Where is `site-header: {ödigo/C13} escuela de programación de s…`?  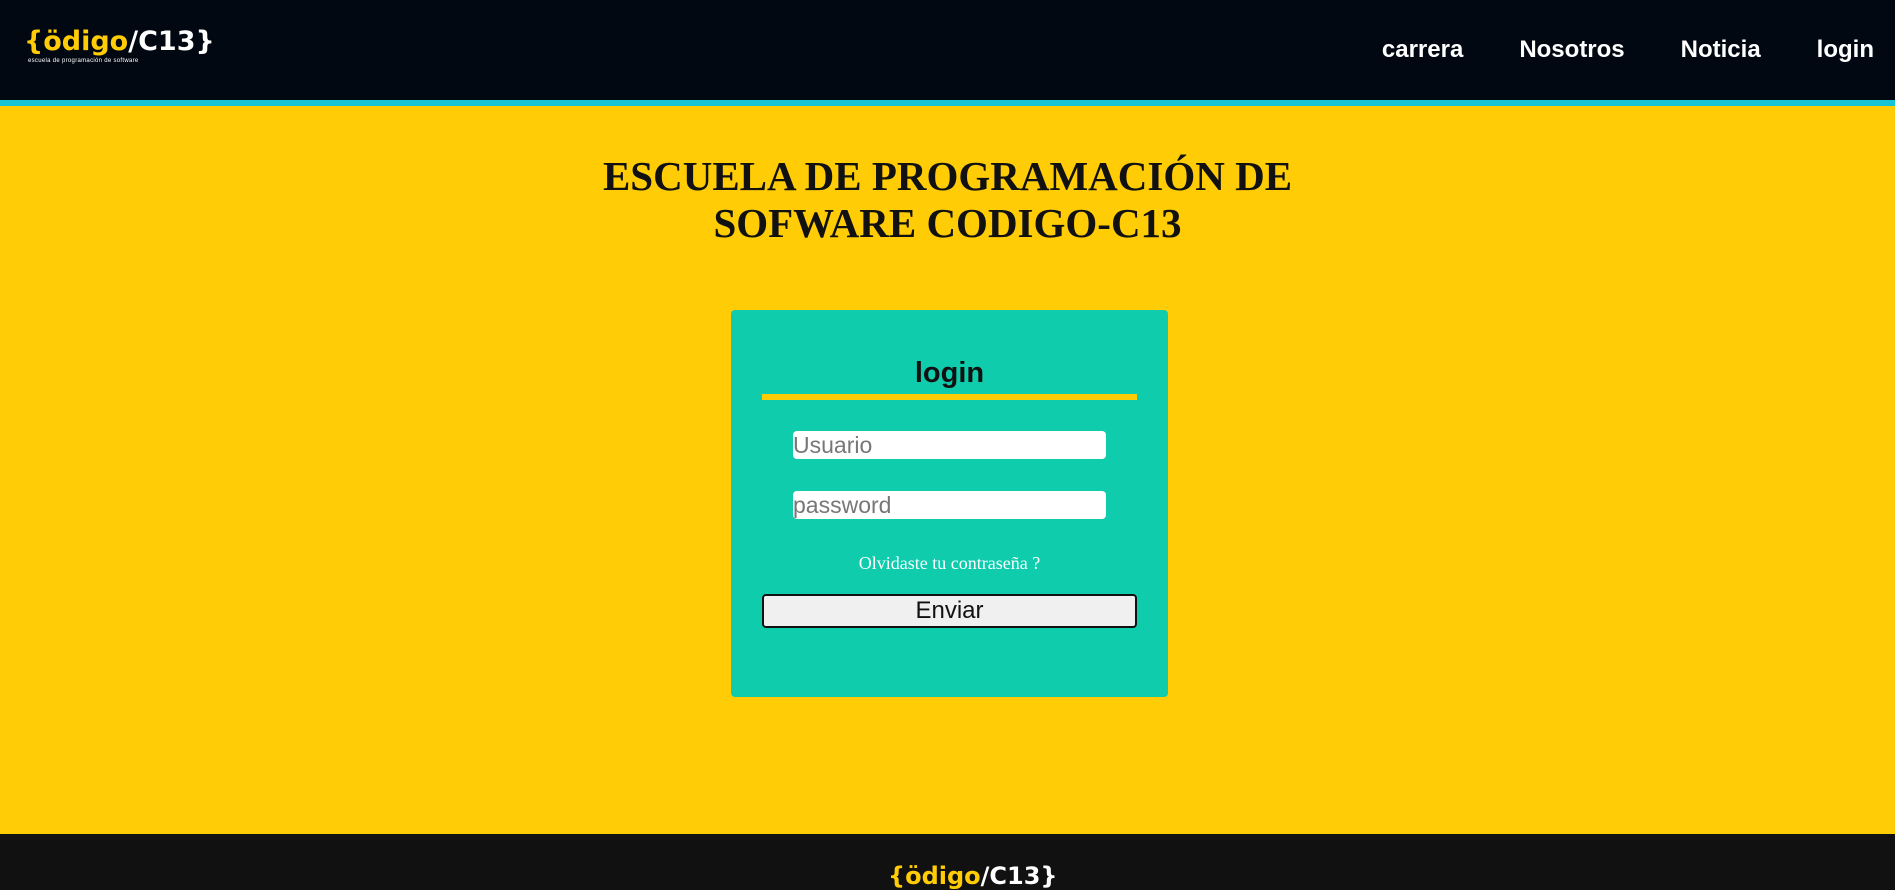 site-header: {ödigo/C13} escuela de programación de s… is located at coordinates (947, 53).